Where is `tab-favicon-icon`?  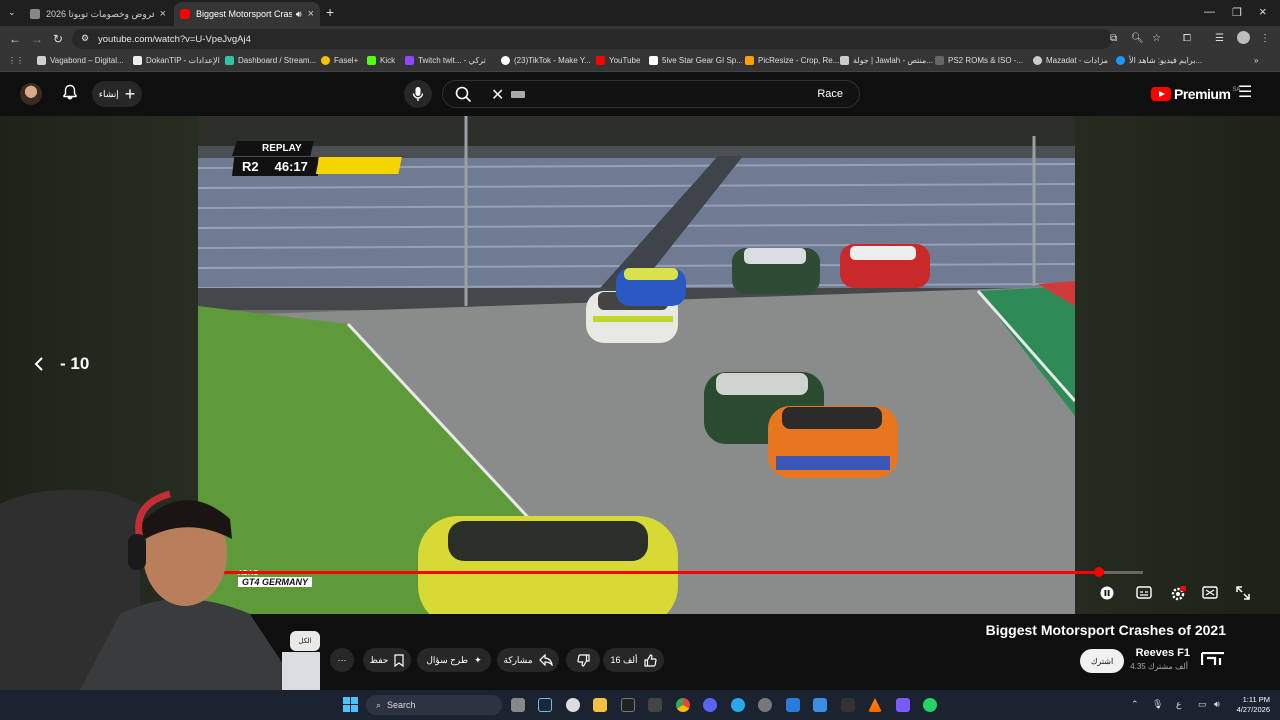 tab-favicon-icon is located at coordinates (35, 14).